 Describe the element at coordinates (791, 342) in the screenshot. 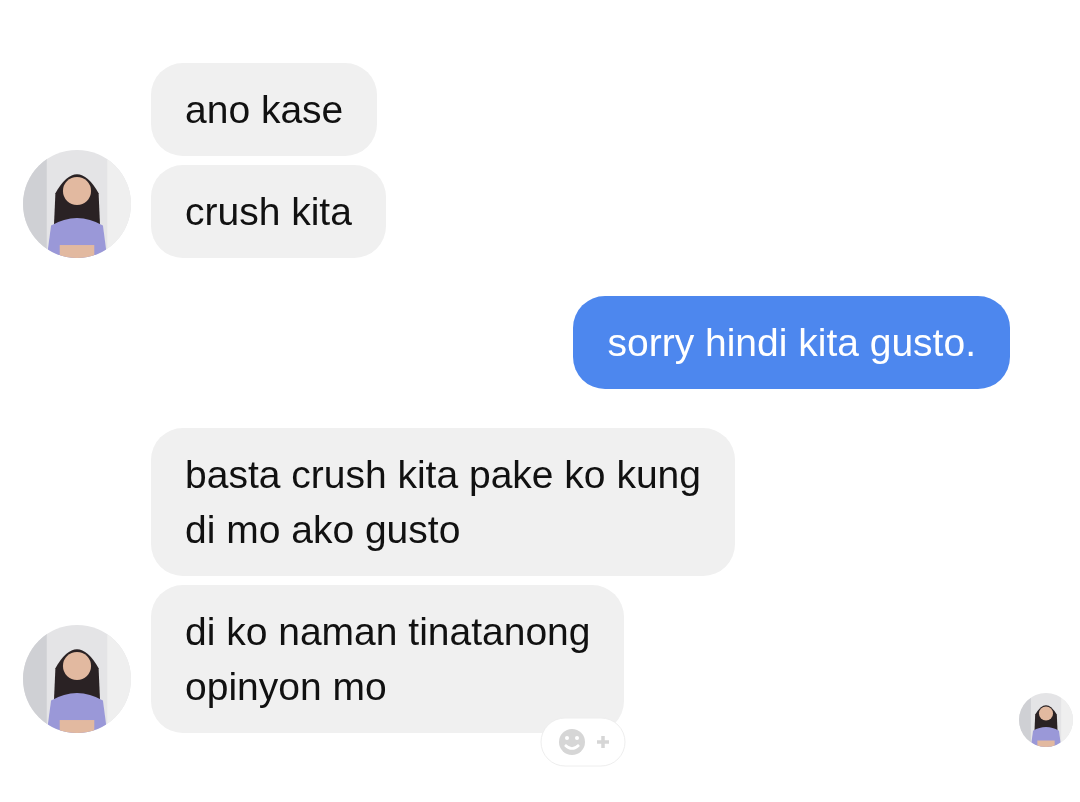

I see `message-bubble: sorry hindi kita gusto.` at that location.